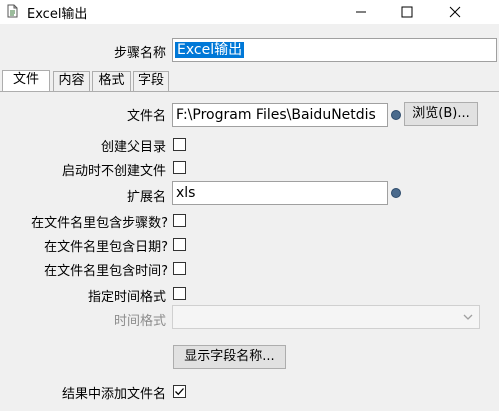  What do you see at coordinates (334, 50) in the screenshot?
I see `step-name-input: Excel输出` at bounding box center [334, 50].